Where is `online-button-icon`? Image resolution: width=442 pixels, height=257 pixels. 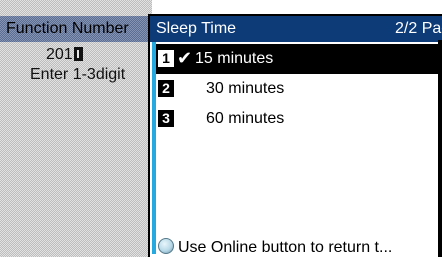 online-button-icon is located at coordinates (166, 246).